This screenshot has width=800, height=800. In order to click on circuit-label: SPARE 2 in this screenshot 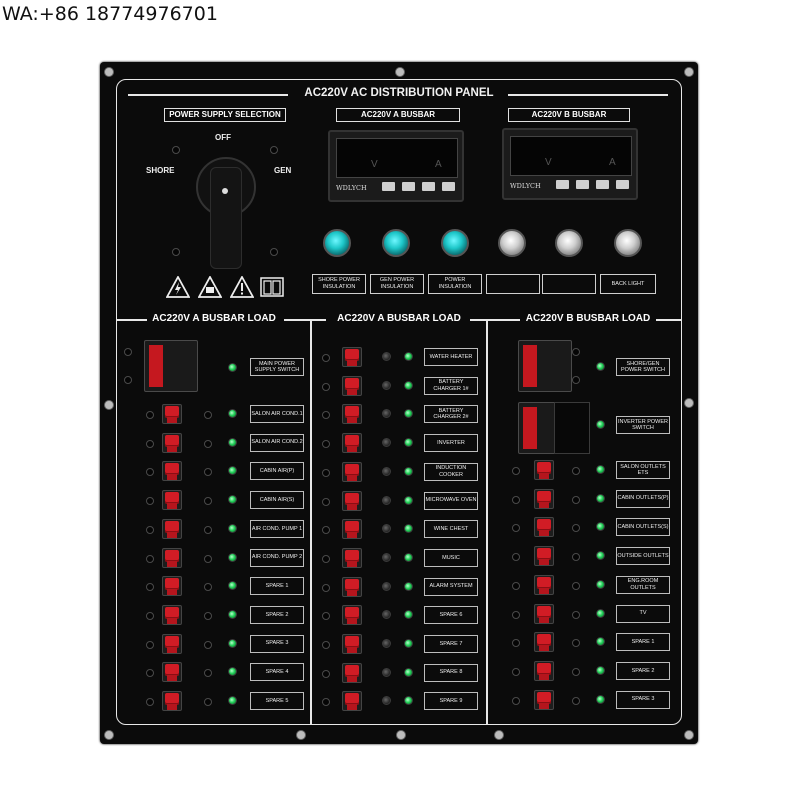, I will do `click(643, 670)`.